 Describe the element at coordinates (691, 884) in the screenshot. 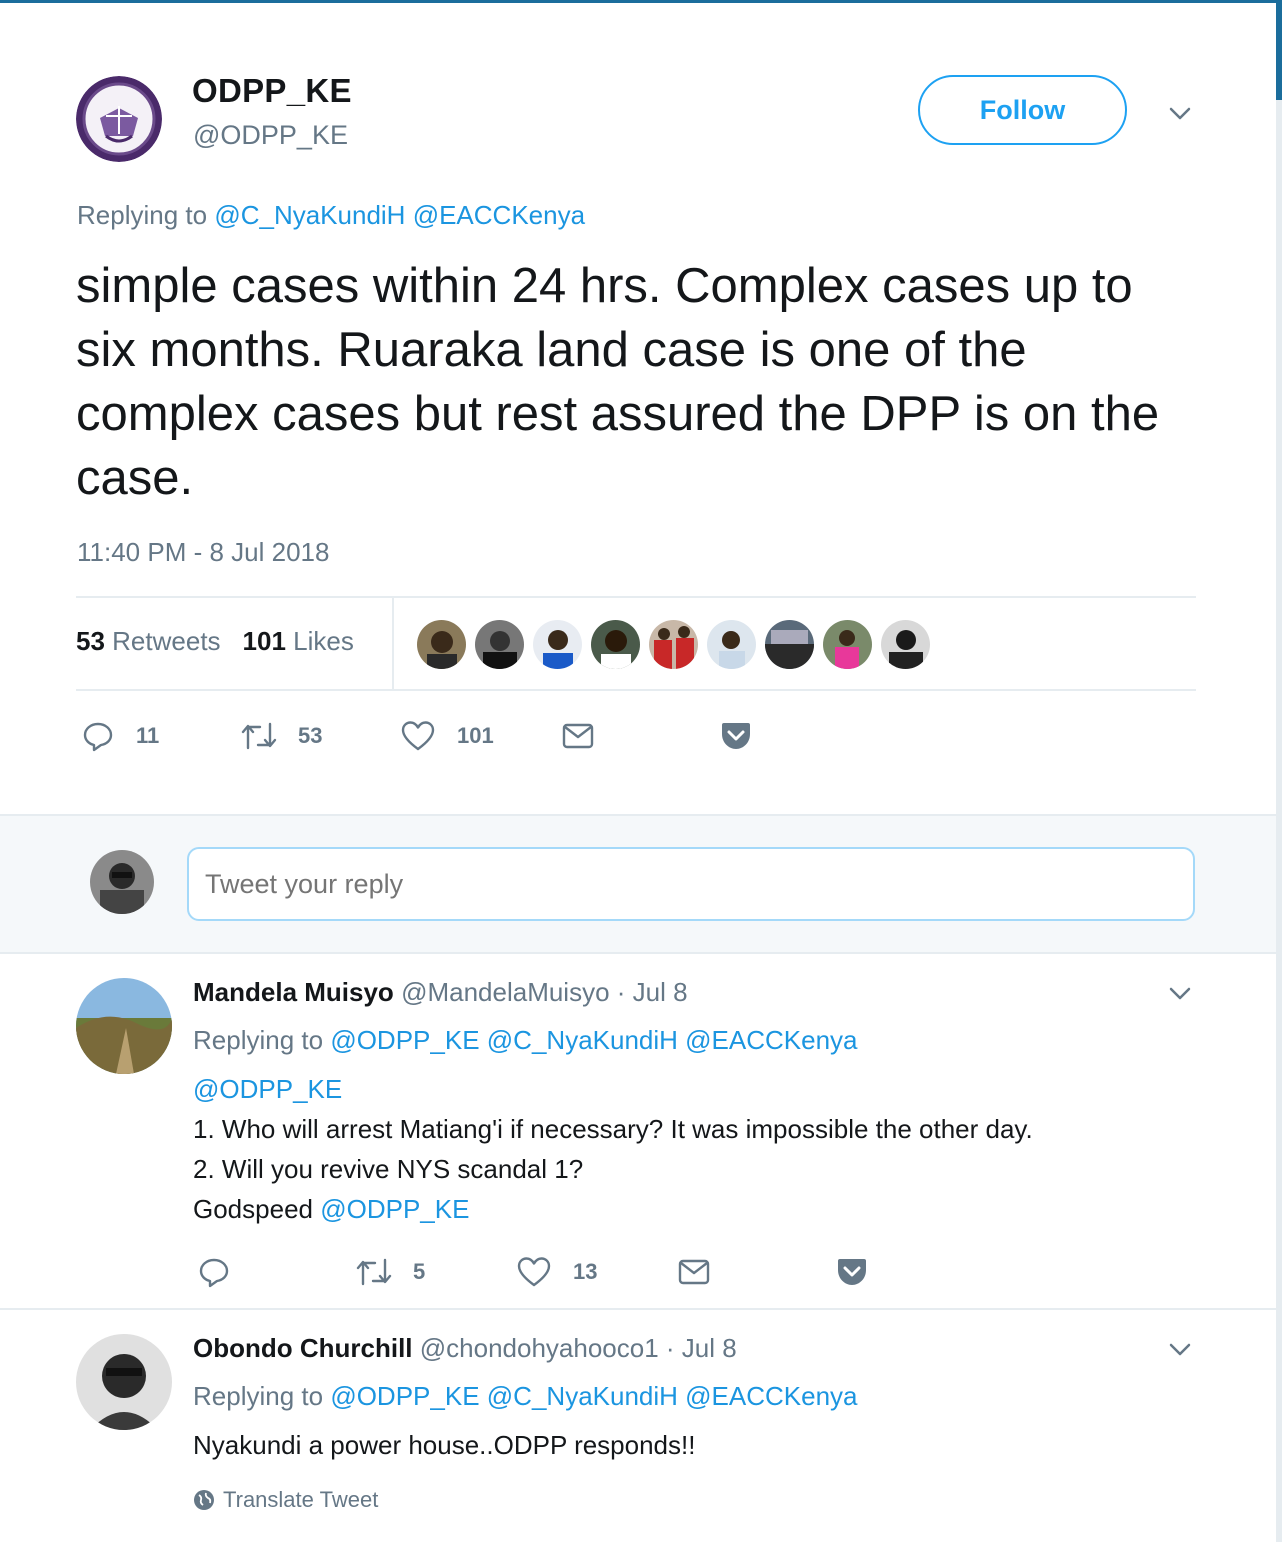

I see `reply-input` at that location.